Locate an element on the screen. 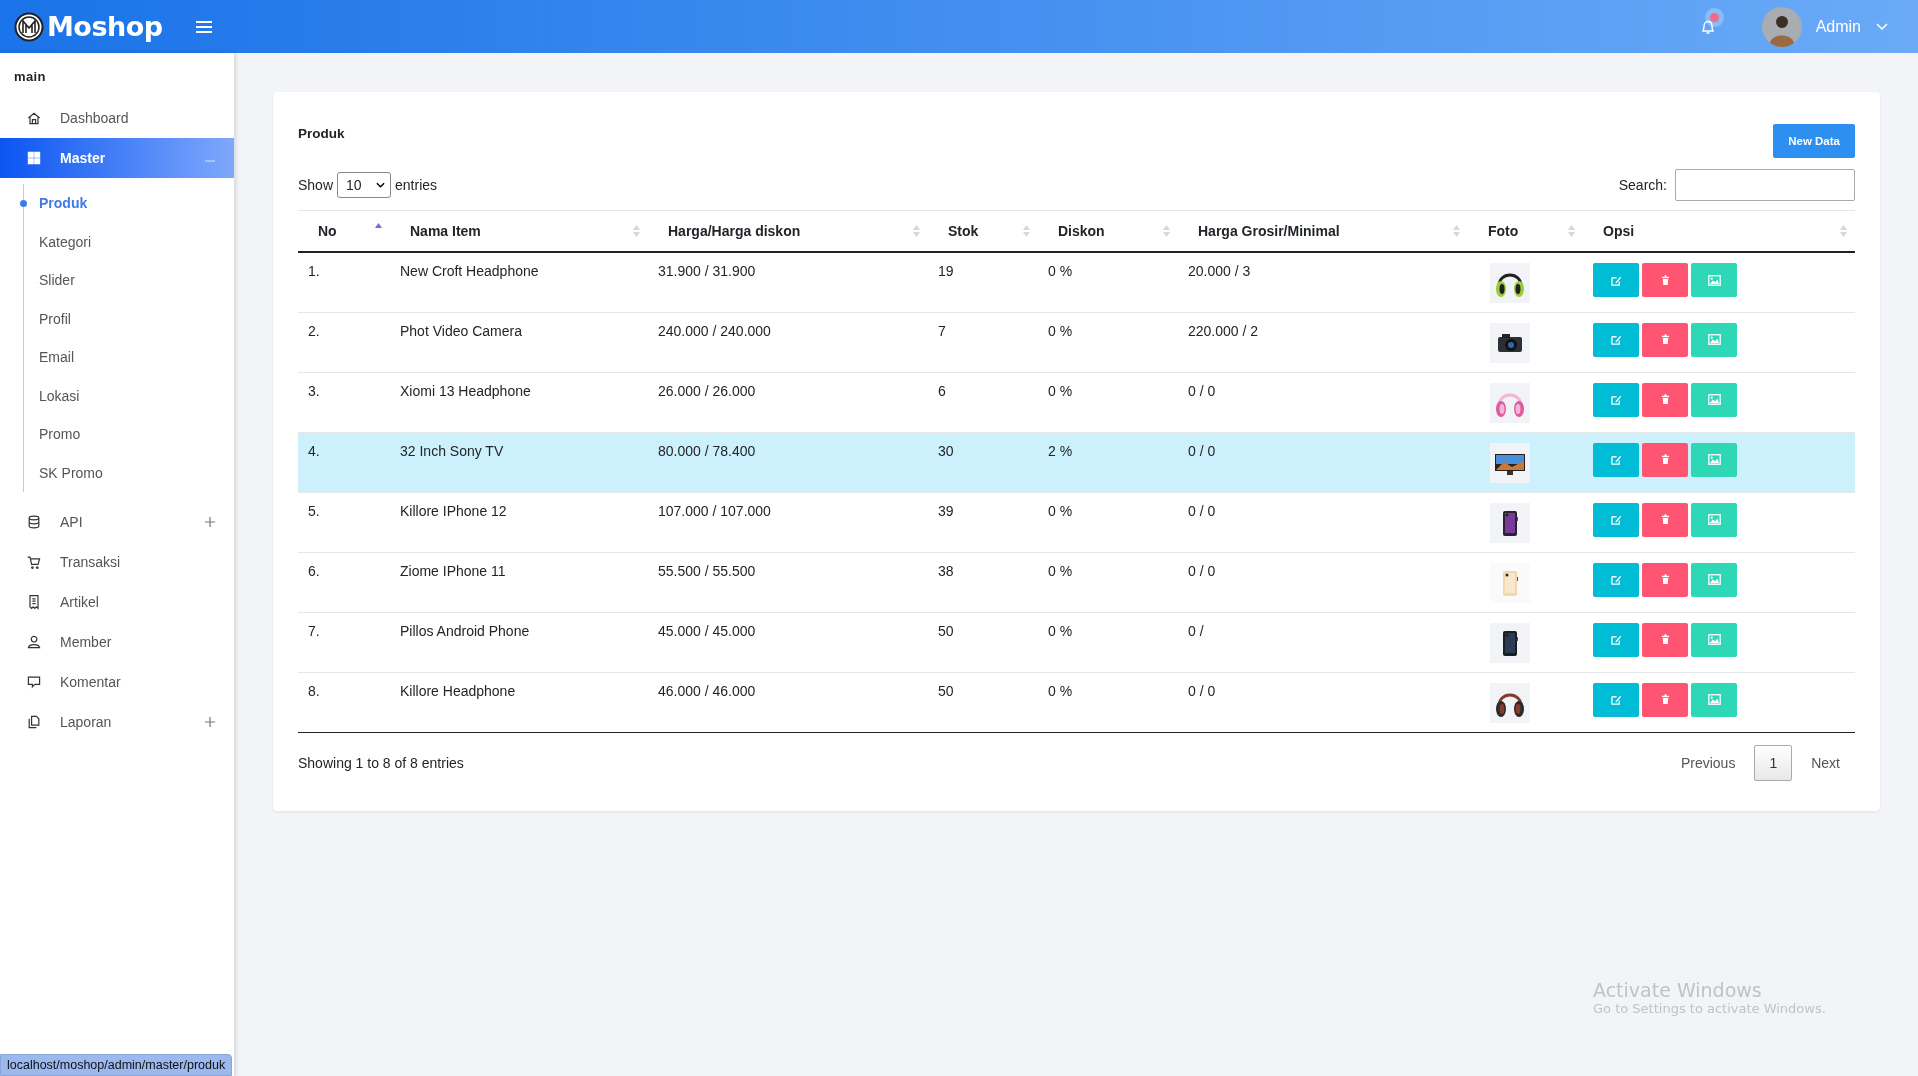 Image resolution: width=1918 pixels, height=1076 pixels. table-row: 5. Killore IPhone 12 107.000 / 107.000 39 0 % 0 / 0 is located at coordinates (1076, 522).